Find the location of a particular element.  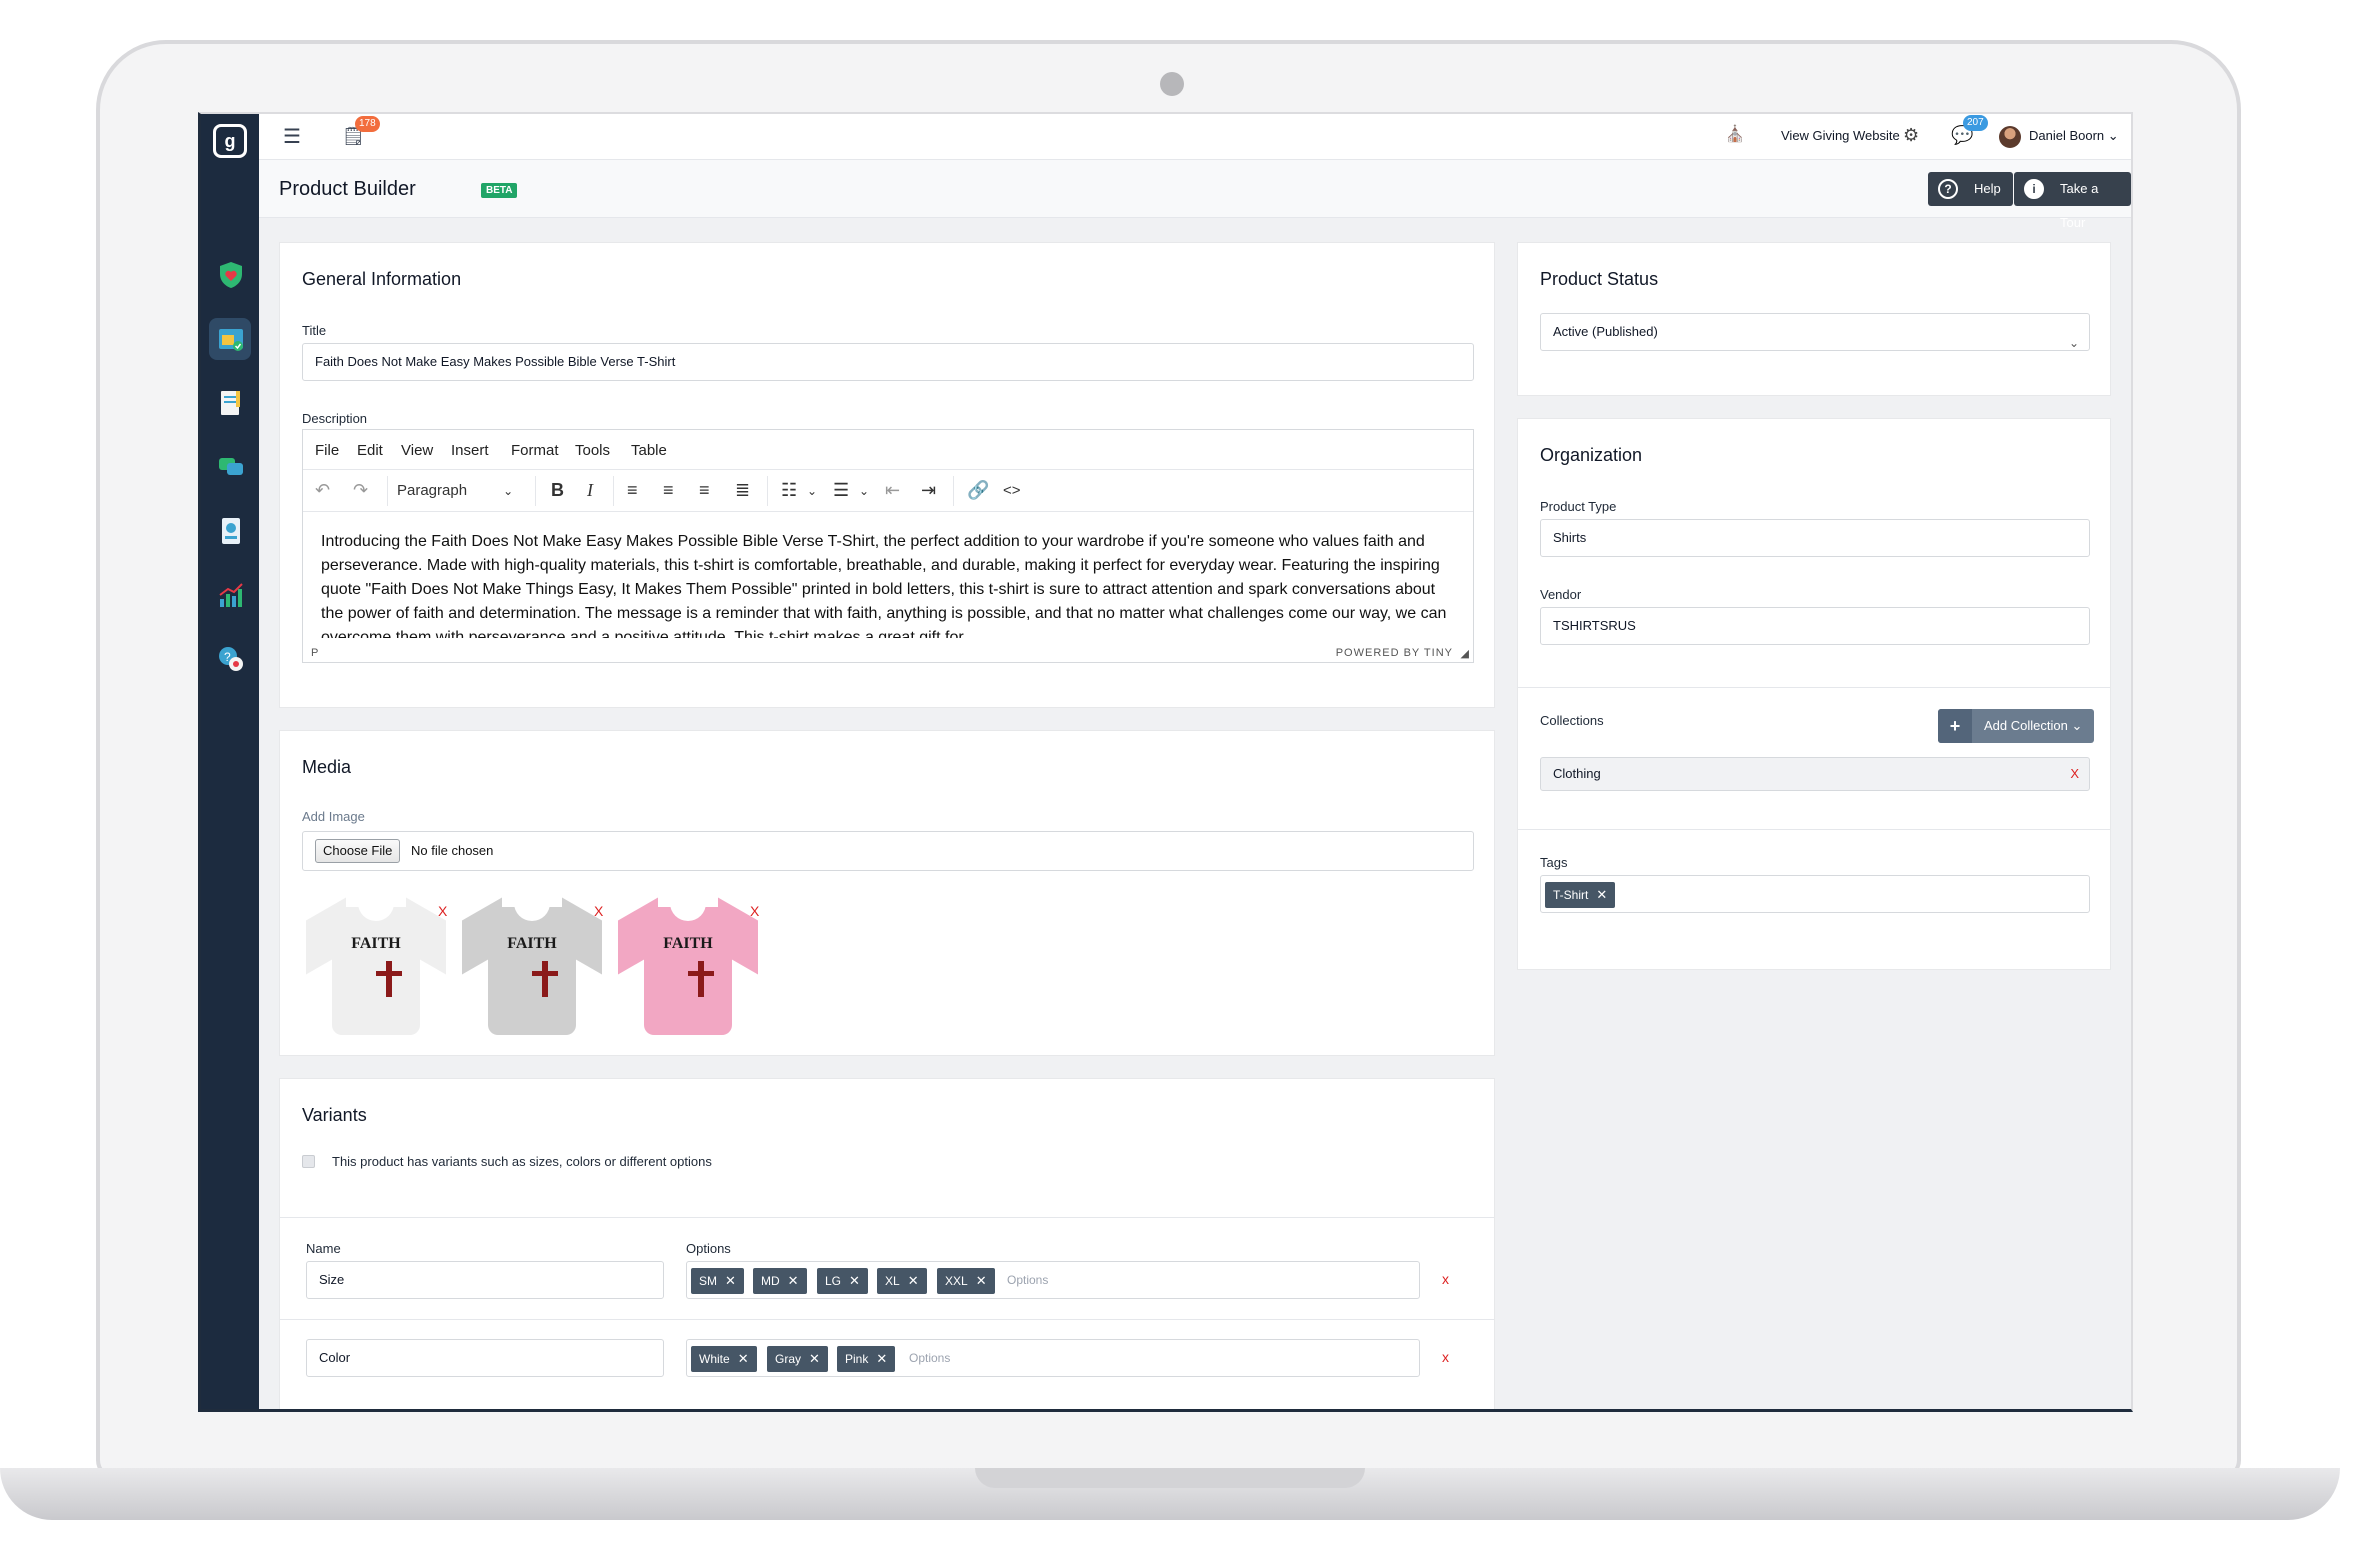

menu-file: File is located at coordinates (327, 450).